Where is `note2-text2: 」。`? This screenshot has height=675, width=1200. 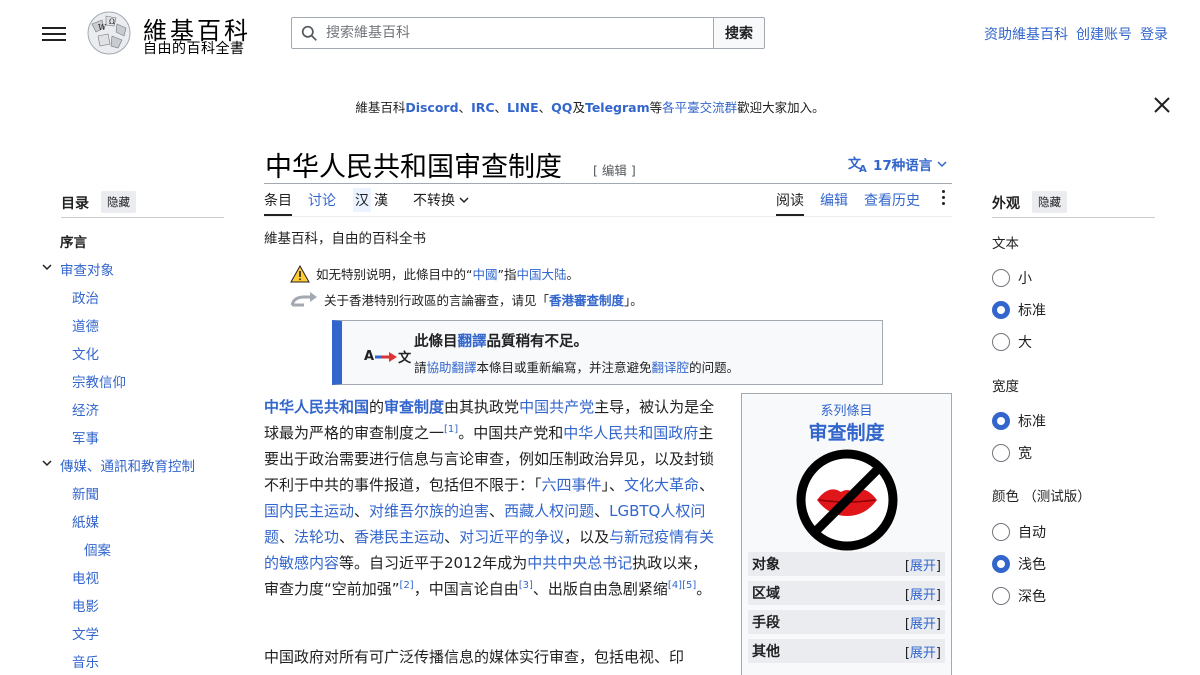
note2-text2: 」。 is located at coordinates (633, 300).